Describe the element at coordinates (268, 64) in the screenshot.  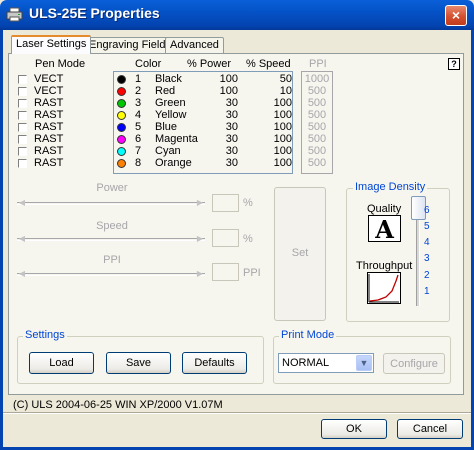
I see `header-speed: % Speed` at that location.